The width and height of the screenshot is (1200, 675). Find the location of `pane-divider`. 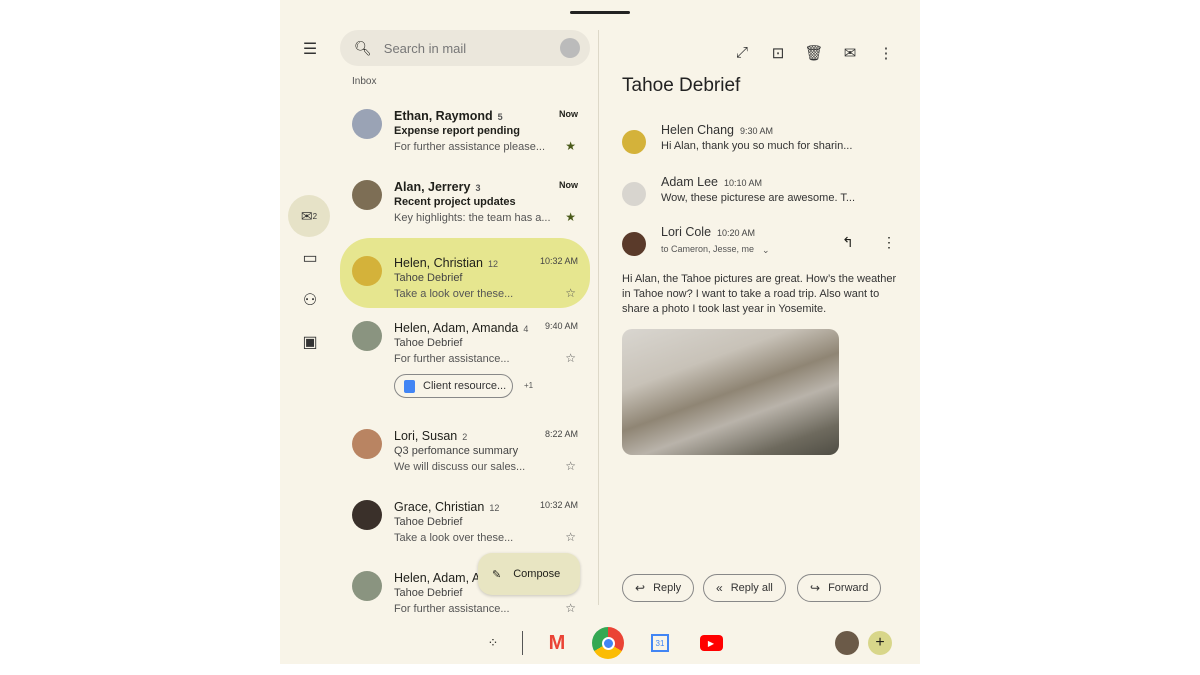

pane-divider is located at coordinates (598, 317).